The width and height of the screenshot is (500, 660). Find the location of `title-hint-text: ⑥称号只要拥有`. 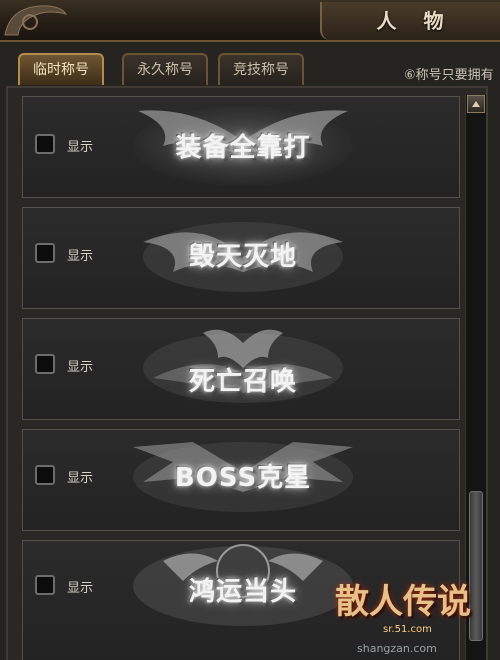

title-hint-text: ⑥称号只要拥有 is located at coordinates (449, 75).